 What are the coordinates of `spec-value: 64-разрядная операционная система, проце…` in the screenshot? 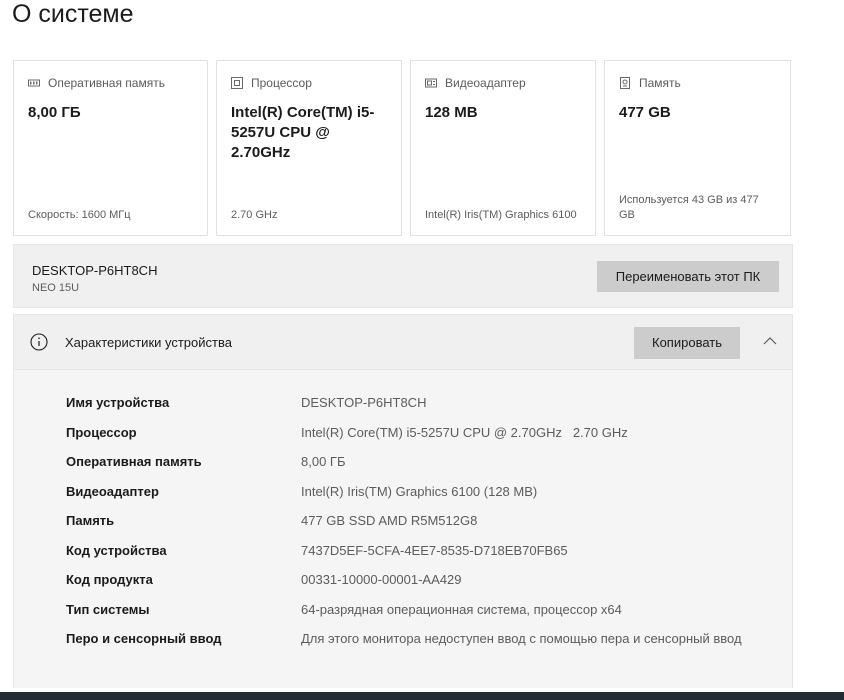 It's located at (461, 609).